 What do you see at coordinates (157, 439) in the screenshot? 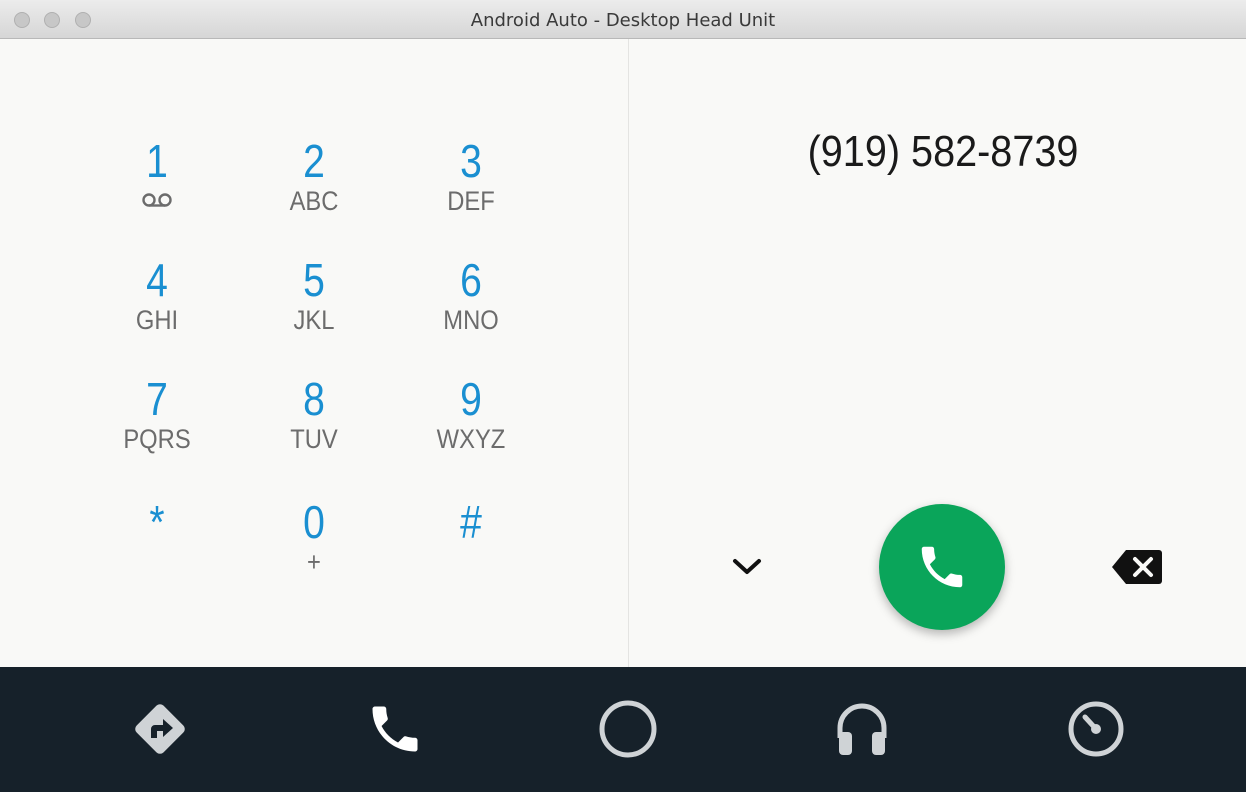
I see `dial-key-letters: PQRS` at bounding box center [157, 439].